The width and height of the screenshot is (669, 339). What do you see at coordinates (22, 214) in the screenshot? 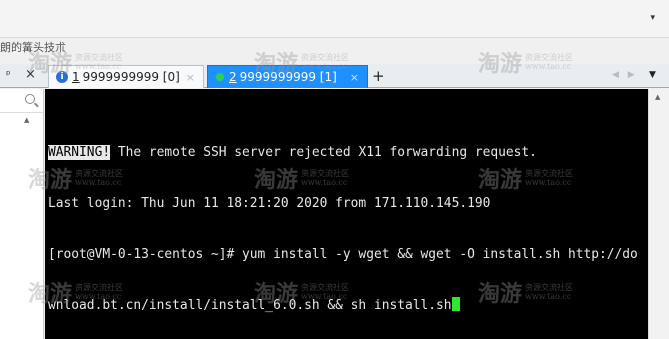
I see `left-pane: ▲` at bounding box center [22, 214].